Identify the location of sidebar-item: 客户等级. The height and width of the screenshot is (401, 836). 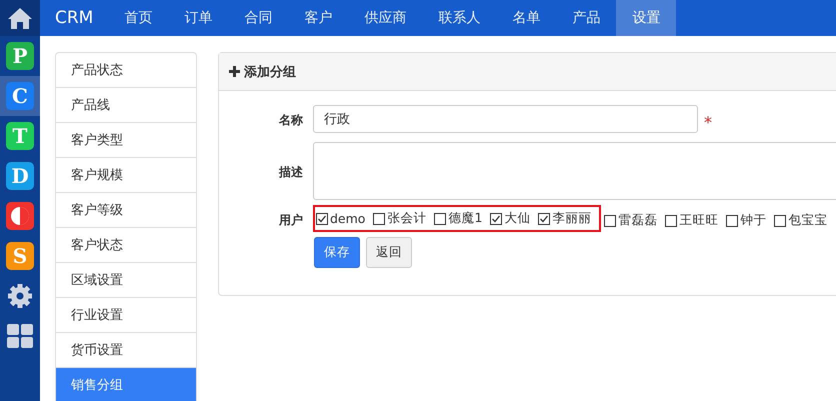
(126, 210).